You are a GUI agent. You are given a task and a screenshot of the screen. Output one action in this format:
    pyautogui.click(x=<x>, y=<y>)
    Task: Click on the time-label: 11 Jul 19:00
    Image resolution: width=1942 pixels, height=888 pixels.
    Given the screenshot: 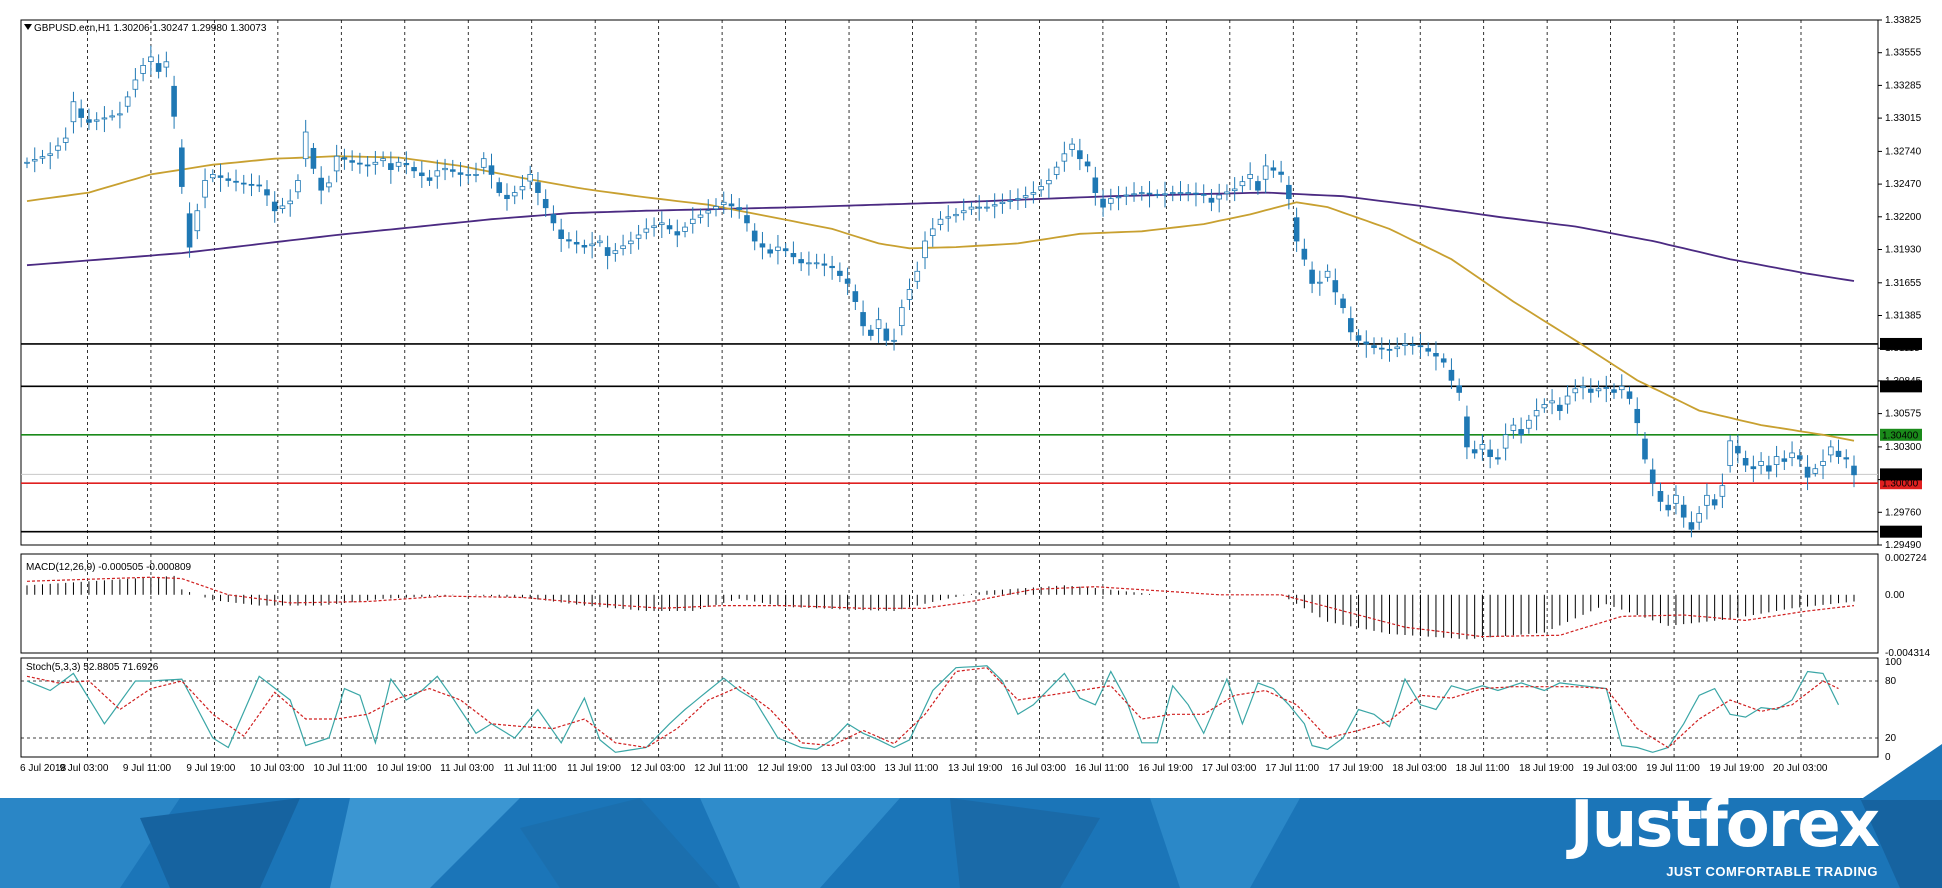 What is the action you would take?
    pyautogui.click(x=594, y=768)
    